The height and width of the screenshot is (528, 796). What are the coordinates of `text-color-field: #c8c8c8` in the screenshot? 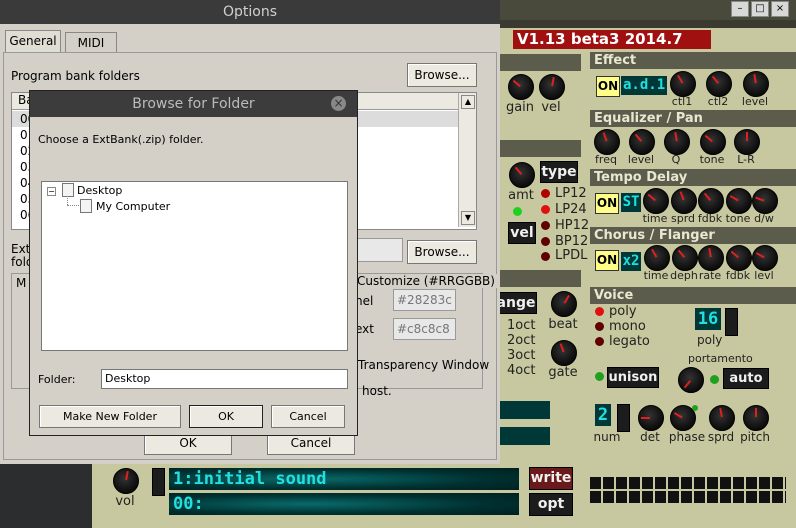 It's located at (424, 329).